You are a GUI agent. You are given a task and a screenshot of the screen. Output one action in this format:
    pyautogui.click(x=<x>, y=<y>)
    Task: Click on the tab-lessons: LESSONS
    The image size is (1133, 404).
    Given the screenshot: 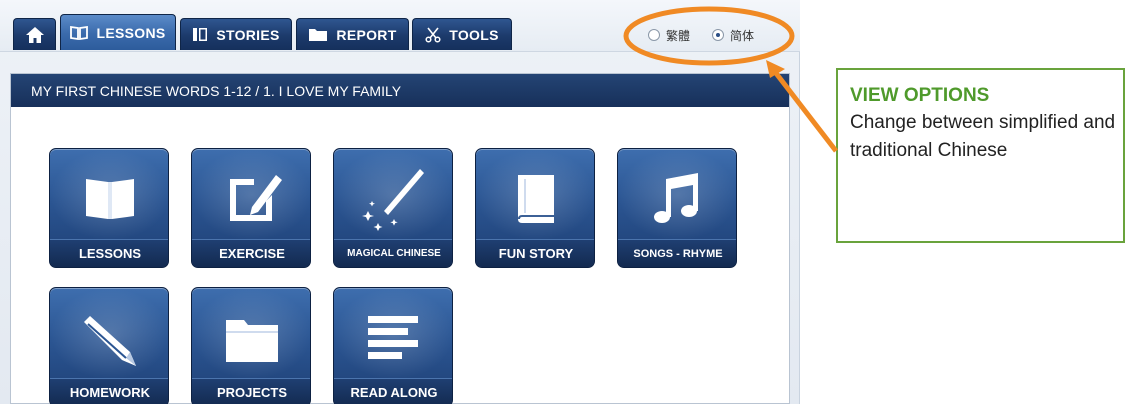 What is the action you would take?
    pyautogui.click(x=118, y=32)
    